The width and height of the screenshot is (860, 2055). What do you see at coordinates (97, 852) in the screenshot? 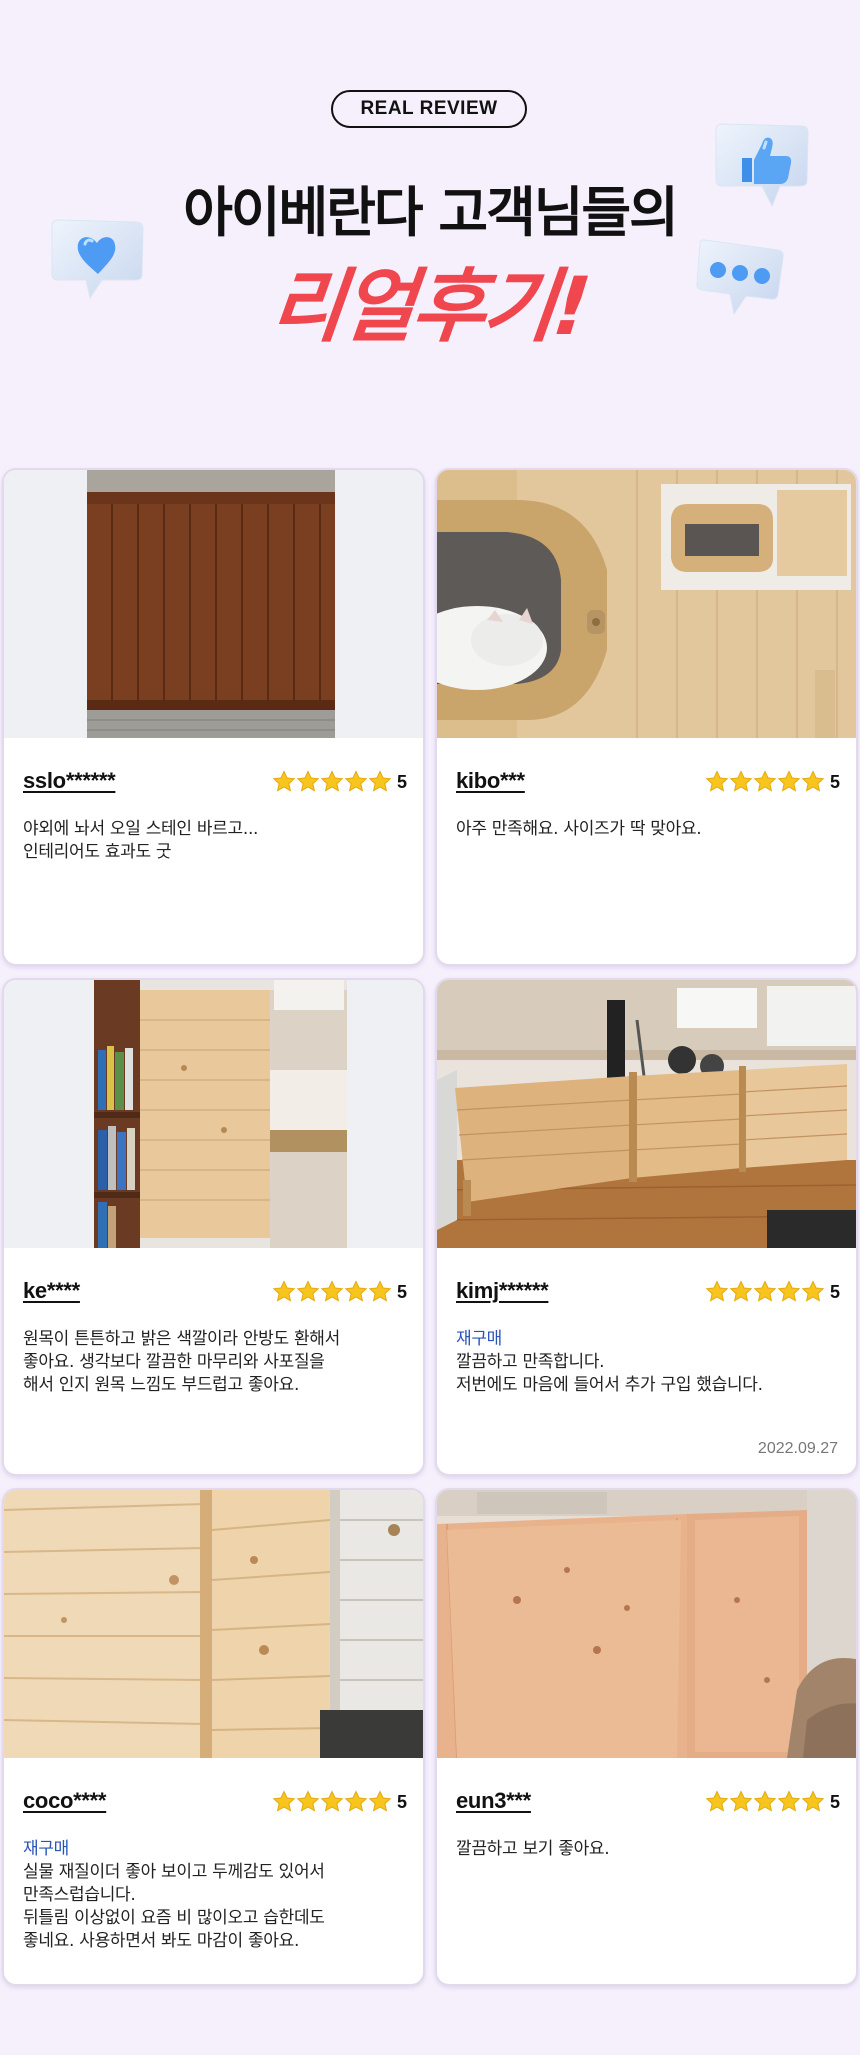
I see `review-line: 인테리어도 효과도 굿` at bounding box center [97, 852].